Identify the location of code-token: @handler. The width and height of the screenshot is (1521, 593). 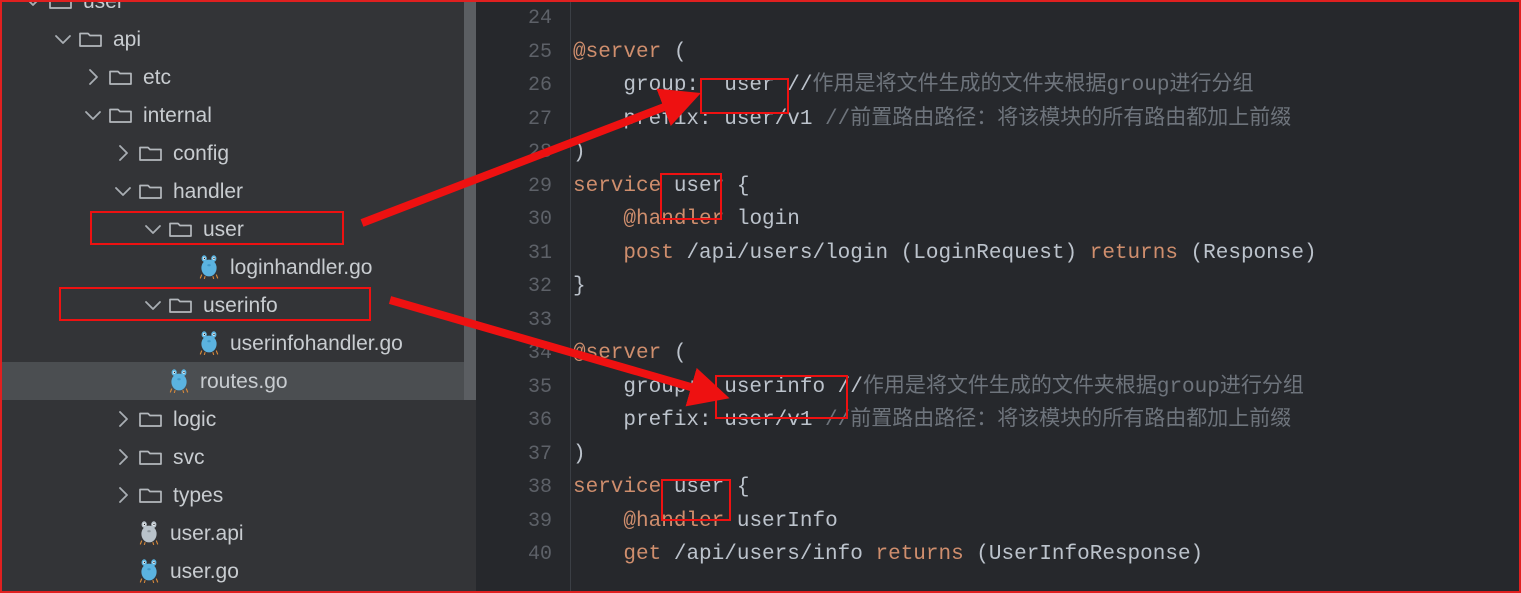
(674, 219).